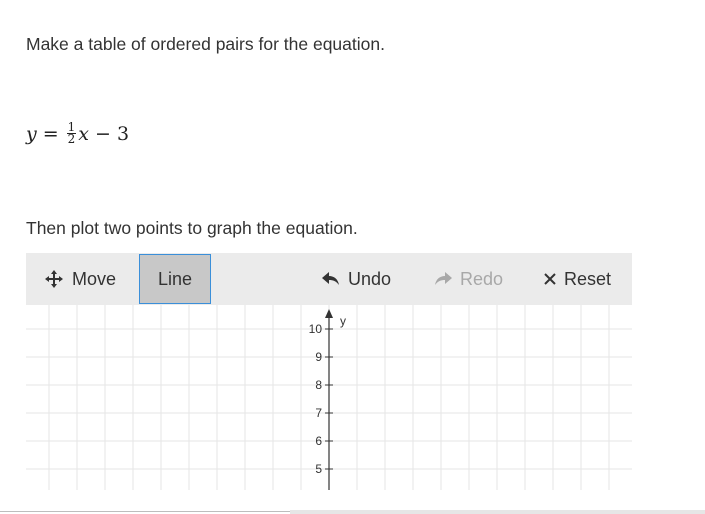  What do you see at coordinates (318, 413) in the screenshot?
I see `y-tick-label: 7` at bounding box center [318, 413].